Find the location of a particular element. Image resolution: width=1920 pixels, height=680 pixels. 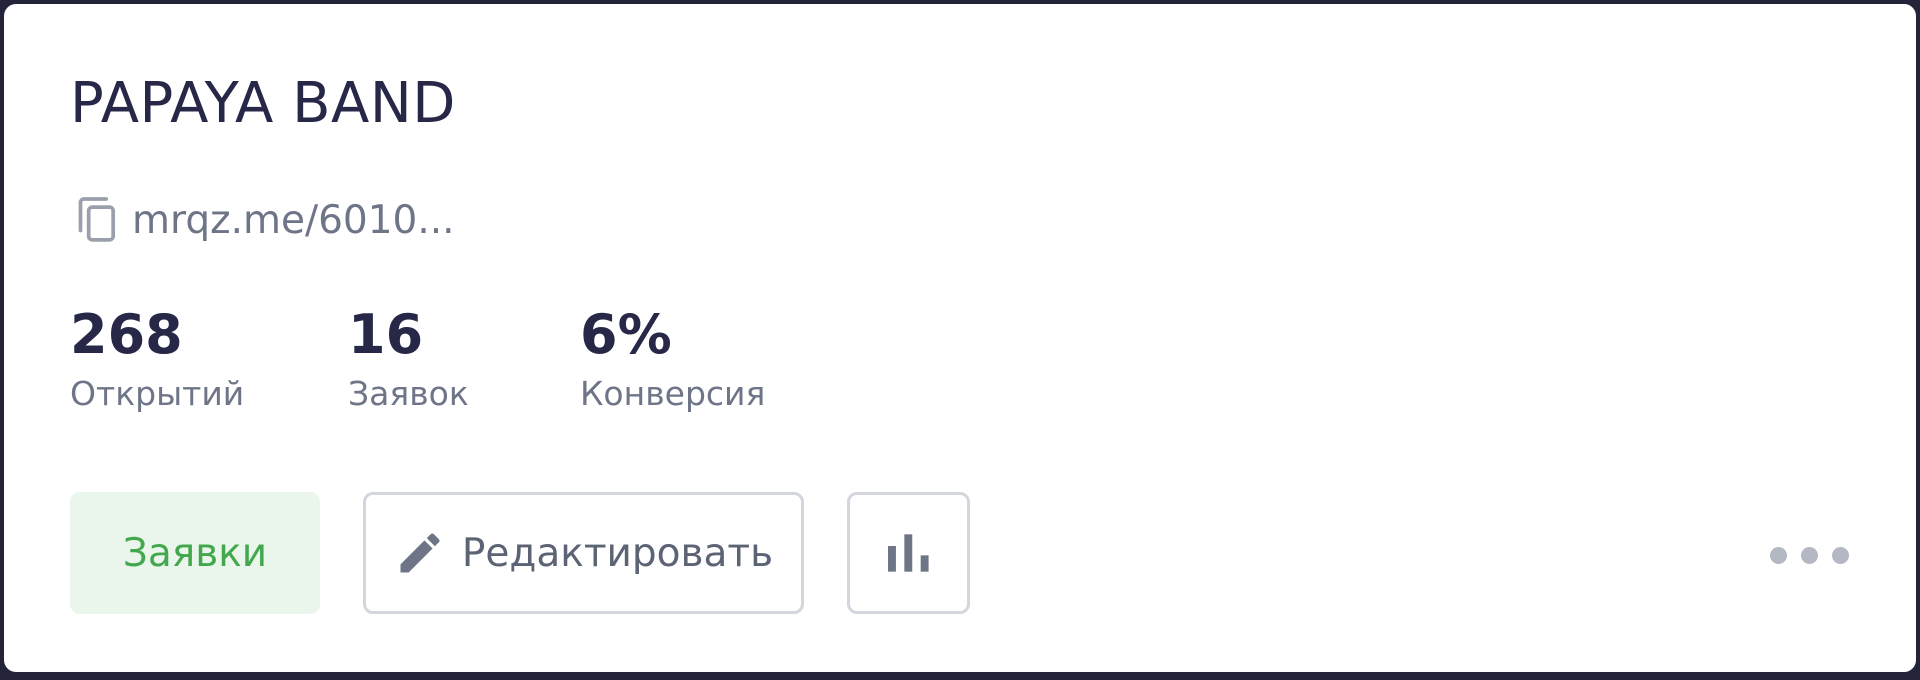

statistics-button is located at coordinates (908, 553).